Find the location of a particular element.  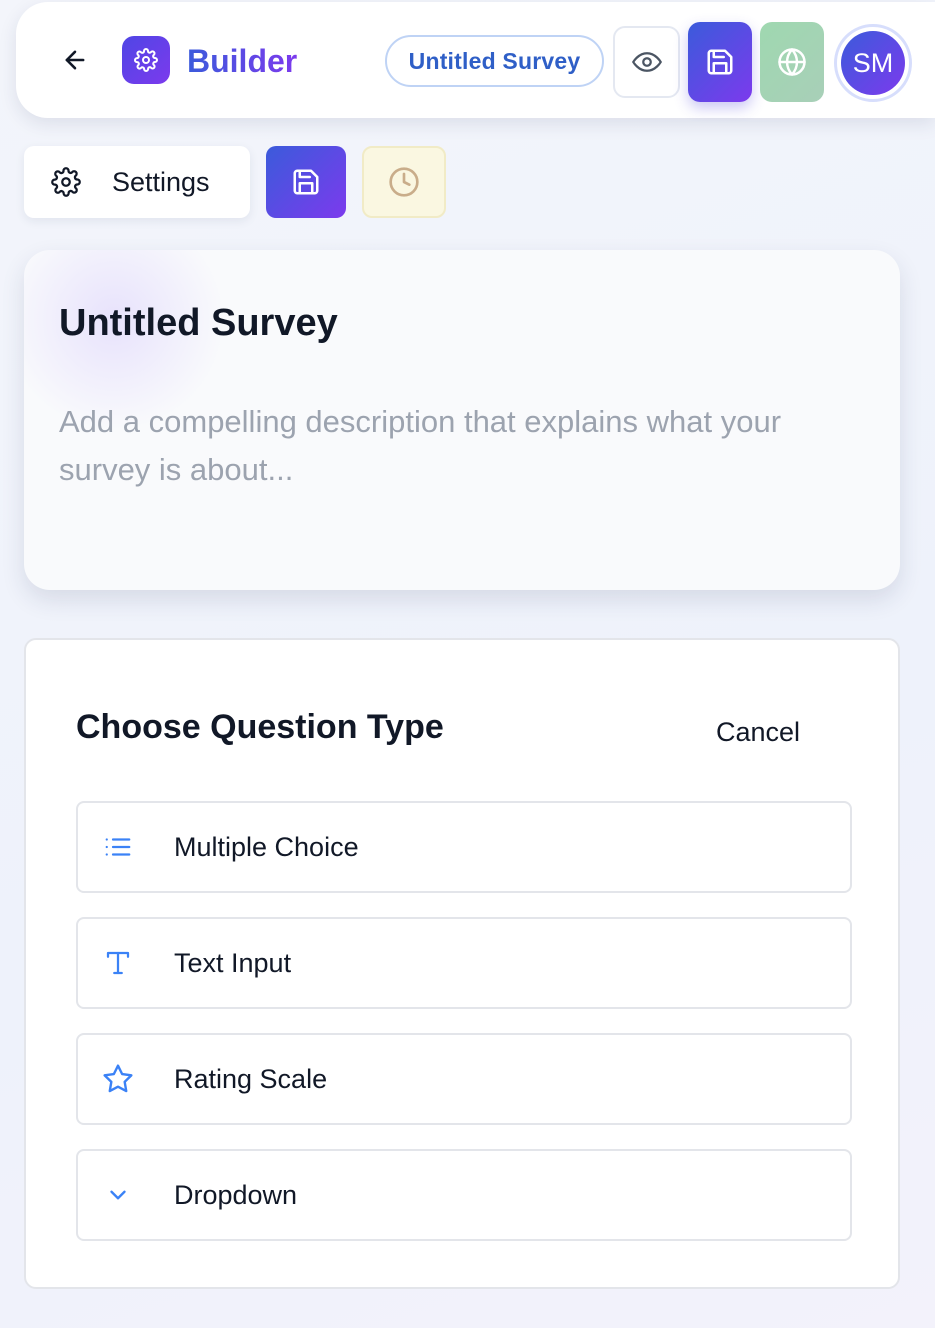

settings-button: Settings is located at coordinates (137, 182).